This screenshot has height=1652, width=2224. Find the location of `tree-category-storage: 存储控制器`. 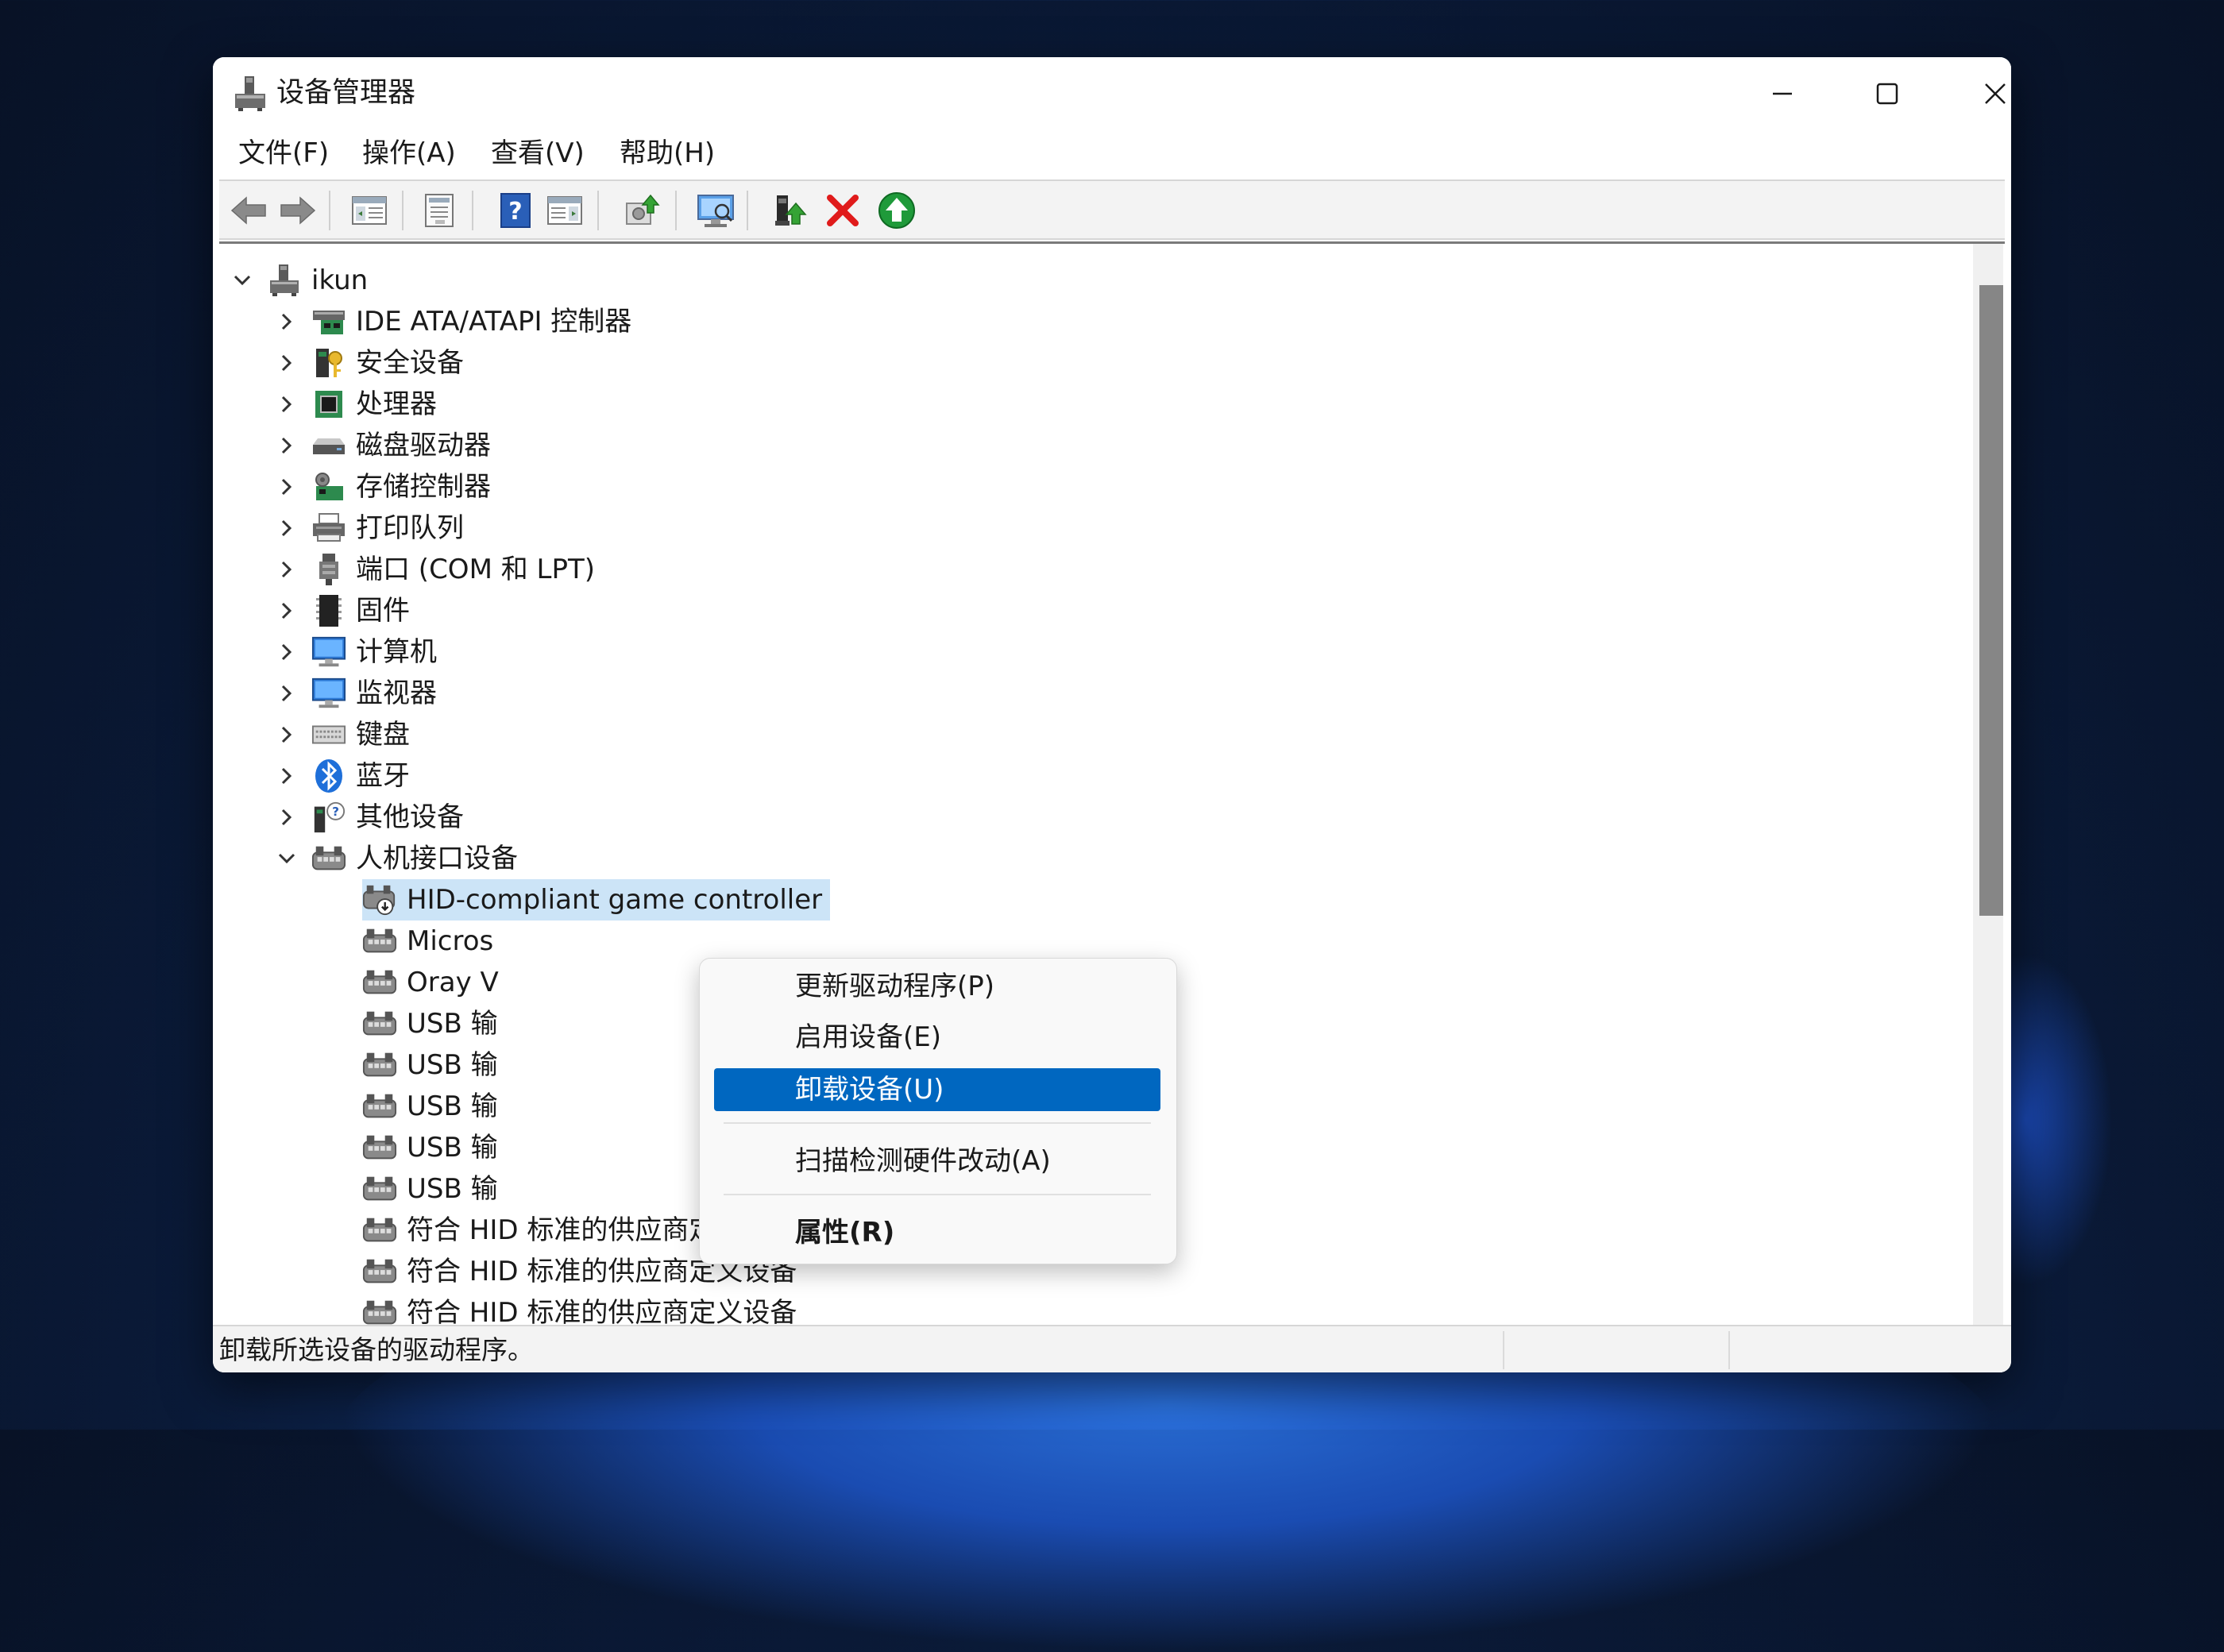

tree-category-storage: 存储控制器 is located at coordinates (383, 487).